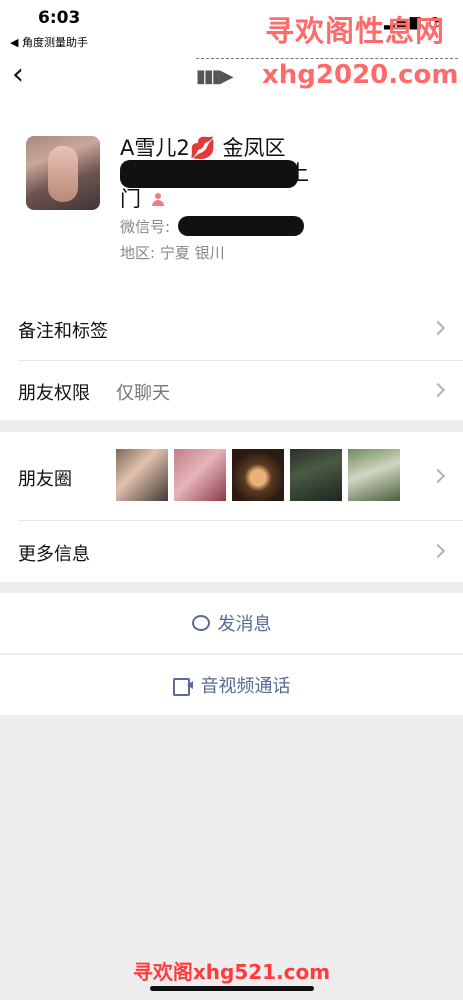 Image resolution: width=463 pixels, height=1000 pixels. I want to click on redaction-bar, so click(209, 174).